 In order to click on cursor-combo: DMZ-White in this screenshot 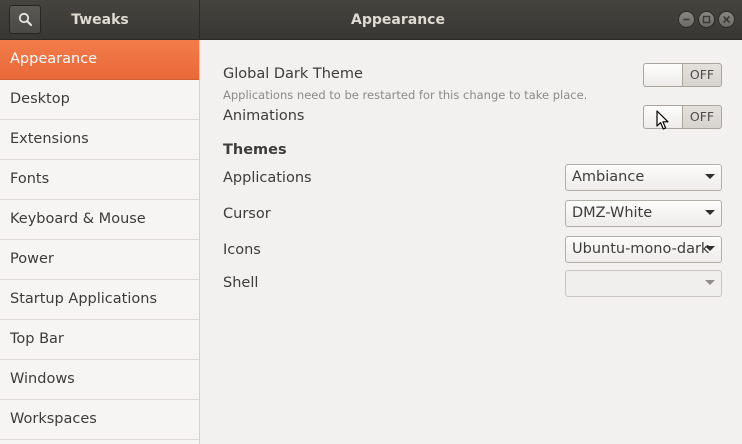, I will do `click(643, 213)`.